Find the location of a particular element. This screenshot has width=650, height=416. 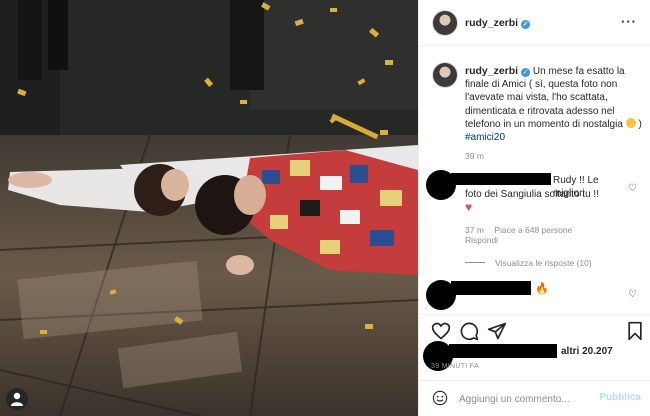

publish-button: Pubblica is located at coordinates (620, 397).